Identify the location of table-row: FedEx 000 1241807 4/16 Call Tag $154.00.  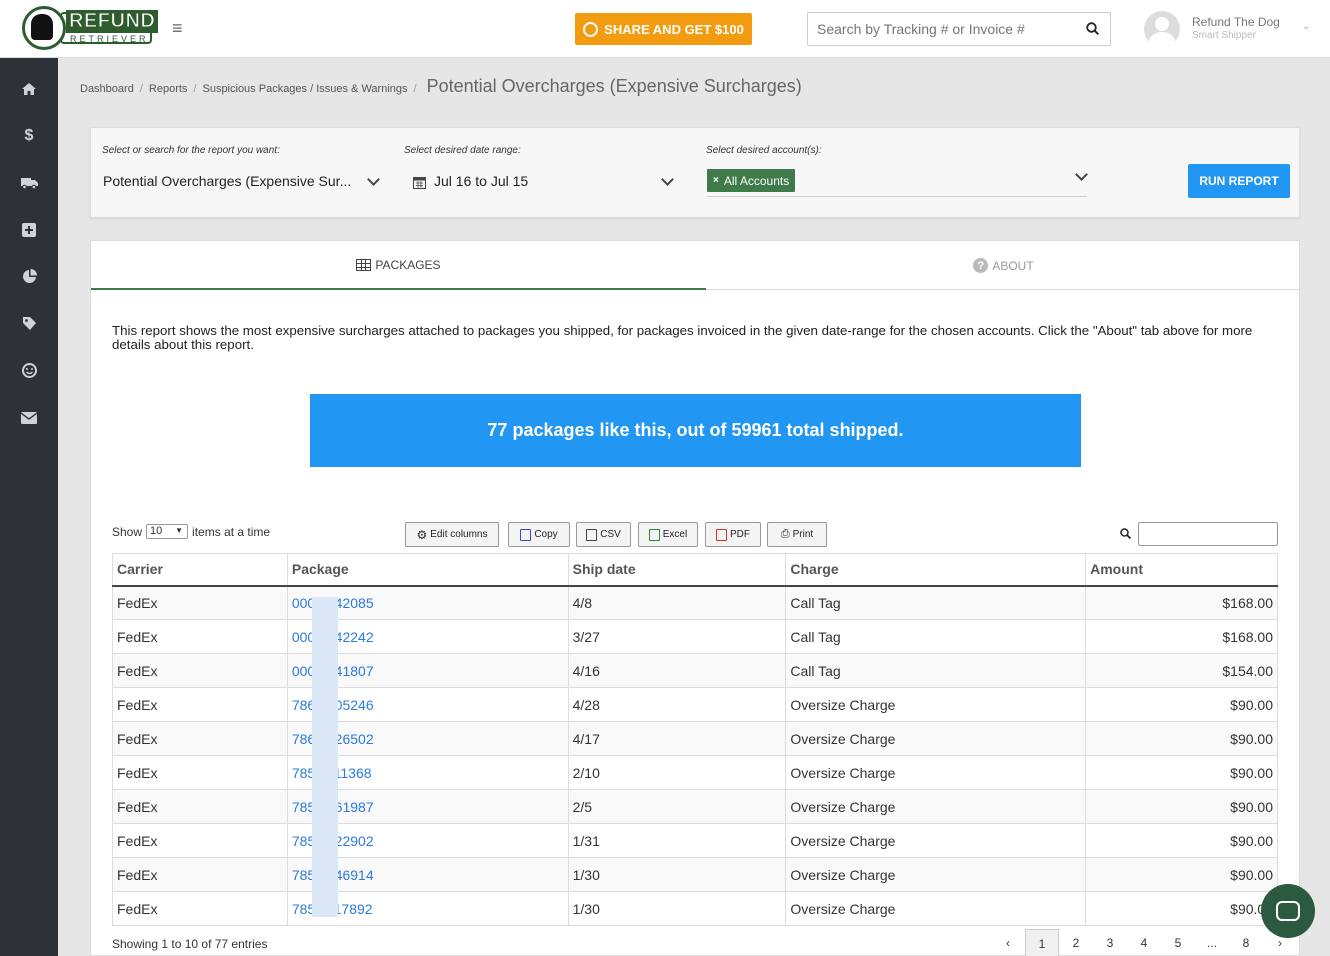
(695, 670).